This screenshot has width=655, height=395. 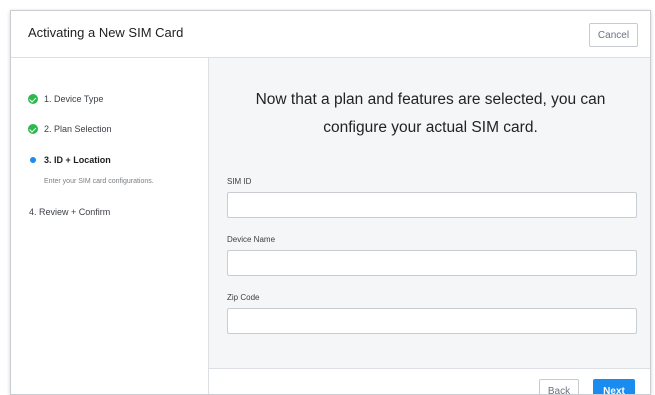 I want to click on dot-icon, so click(x=33, y=160).